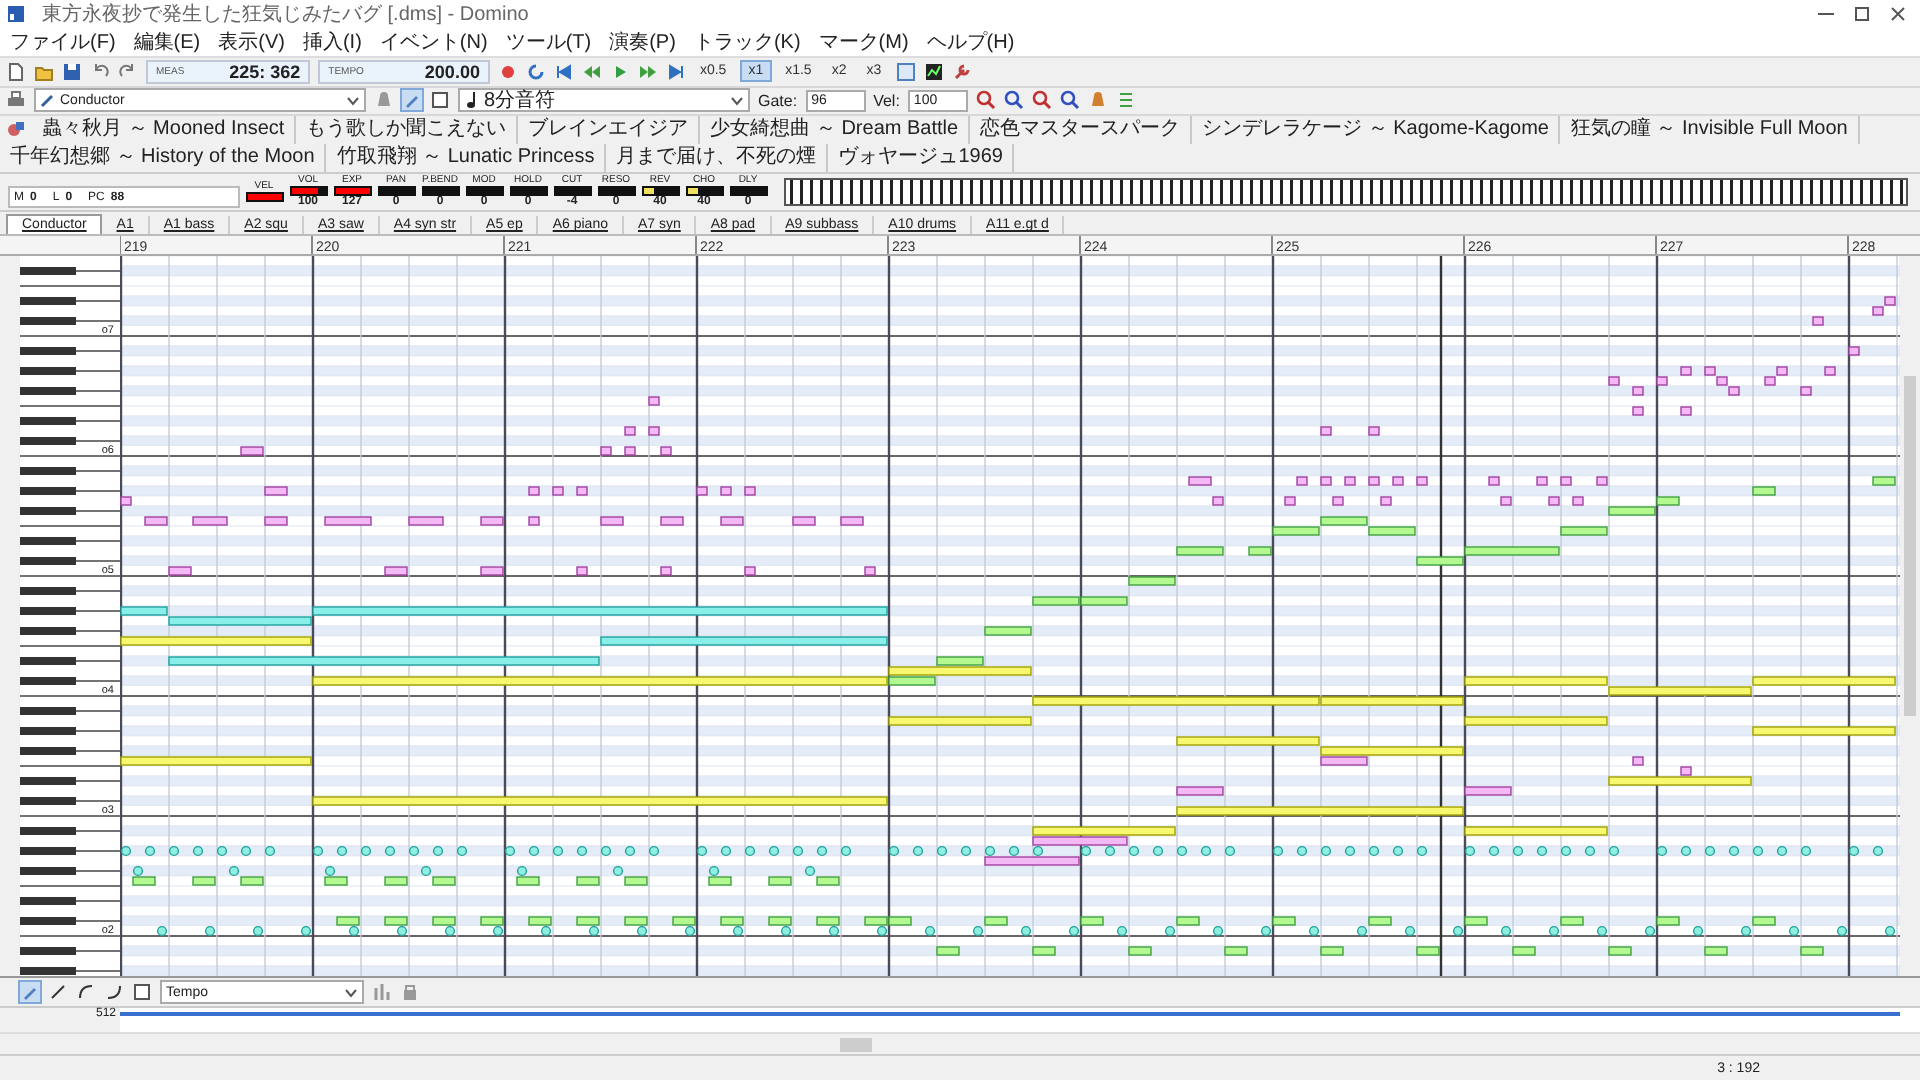 The height and width of the screenshot is (1080, 1920). I want to click on song-tab: 月まで届け、不死の煙, so click(717, 158).